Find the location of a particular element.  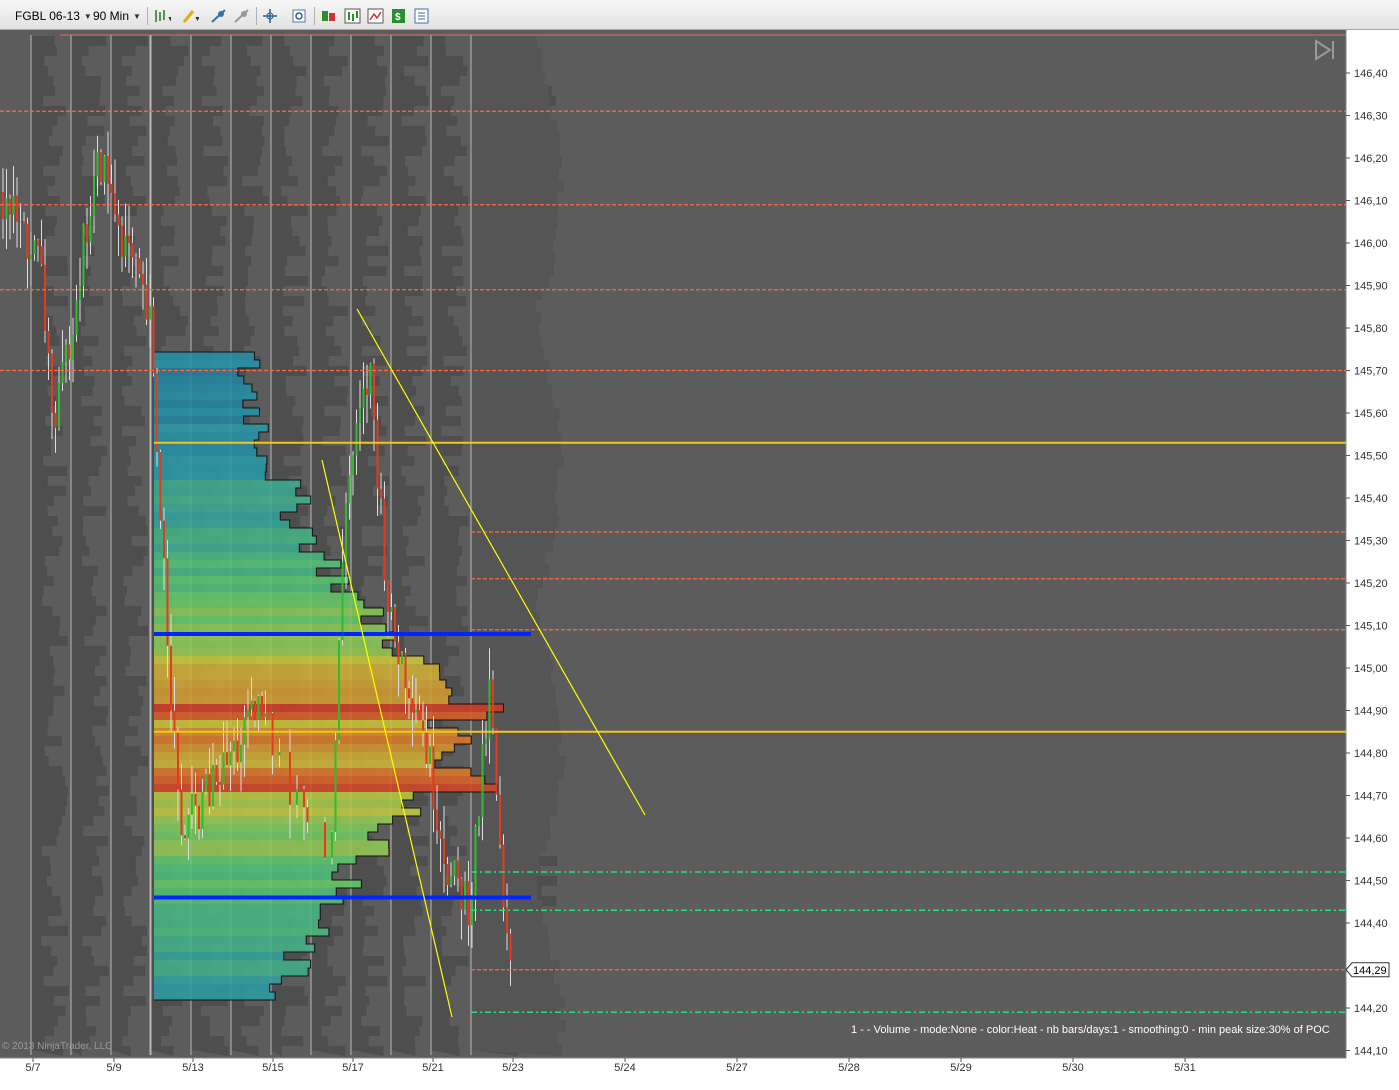

x-tick-label: 5/27 is located at coordinates (736, 1068).